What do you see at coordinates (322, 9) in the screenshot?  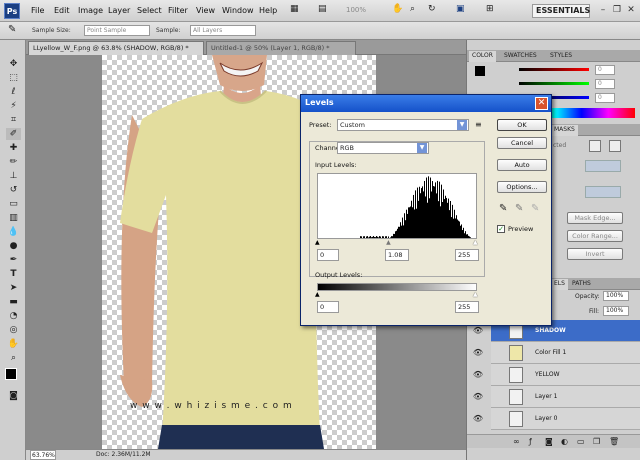 I see `view-extras-icon: ▤` at bounding box center [322, 9].